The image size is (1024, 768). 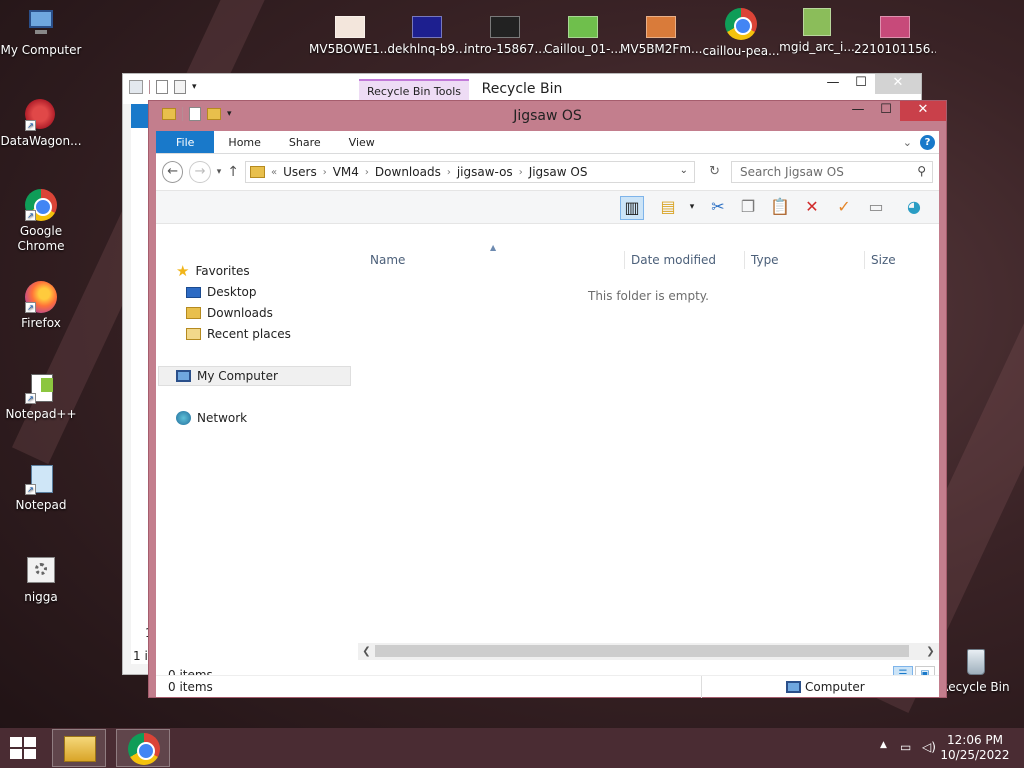 I want to click on horizontal-scrollbar: ❮ ❯, so click(x=648, y=651).